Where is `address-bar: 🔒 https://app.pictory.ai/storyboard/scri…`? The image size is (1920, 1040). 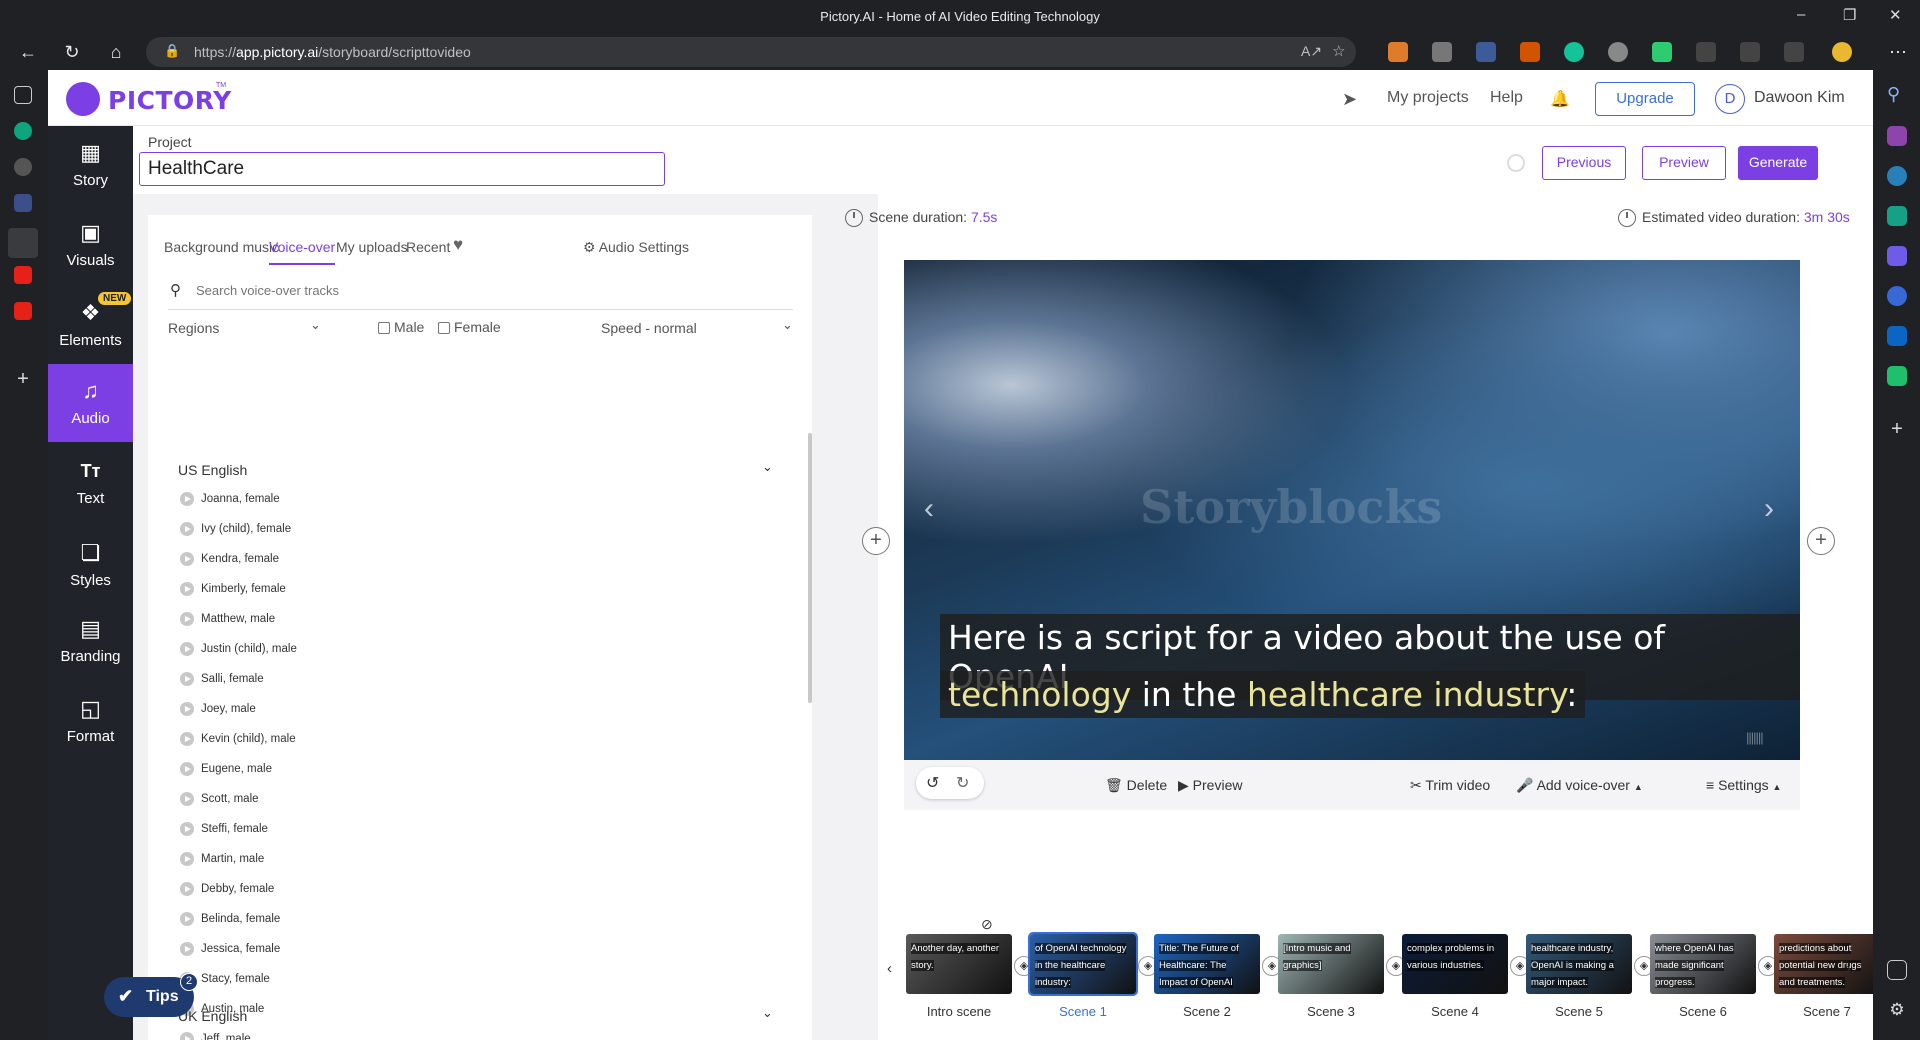 address-bar: 🔒 https://app.pictory.ai/storyboard/scri… is located at coordinates (751, 52).